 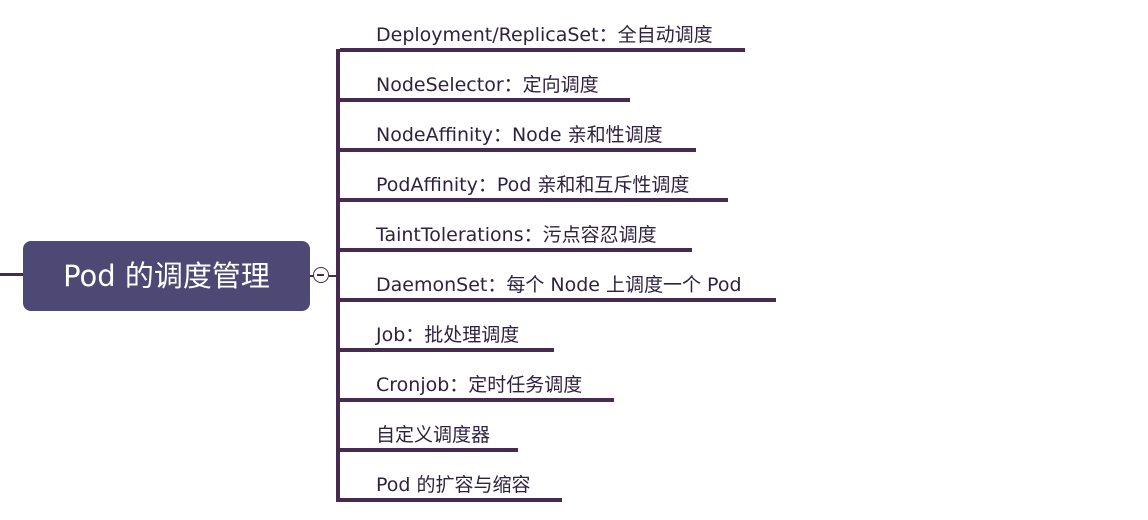 I want to click on branch-label: NodeAffinity：Node 亲和性调度, so click(x=519, y=135).